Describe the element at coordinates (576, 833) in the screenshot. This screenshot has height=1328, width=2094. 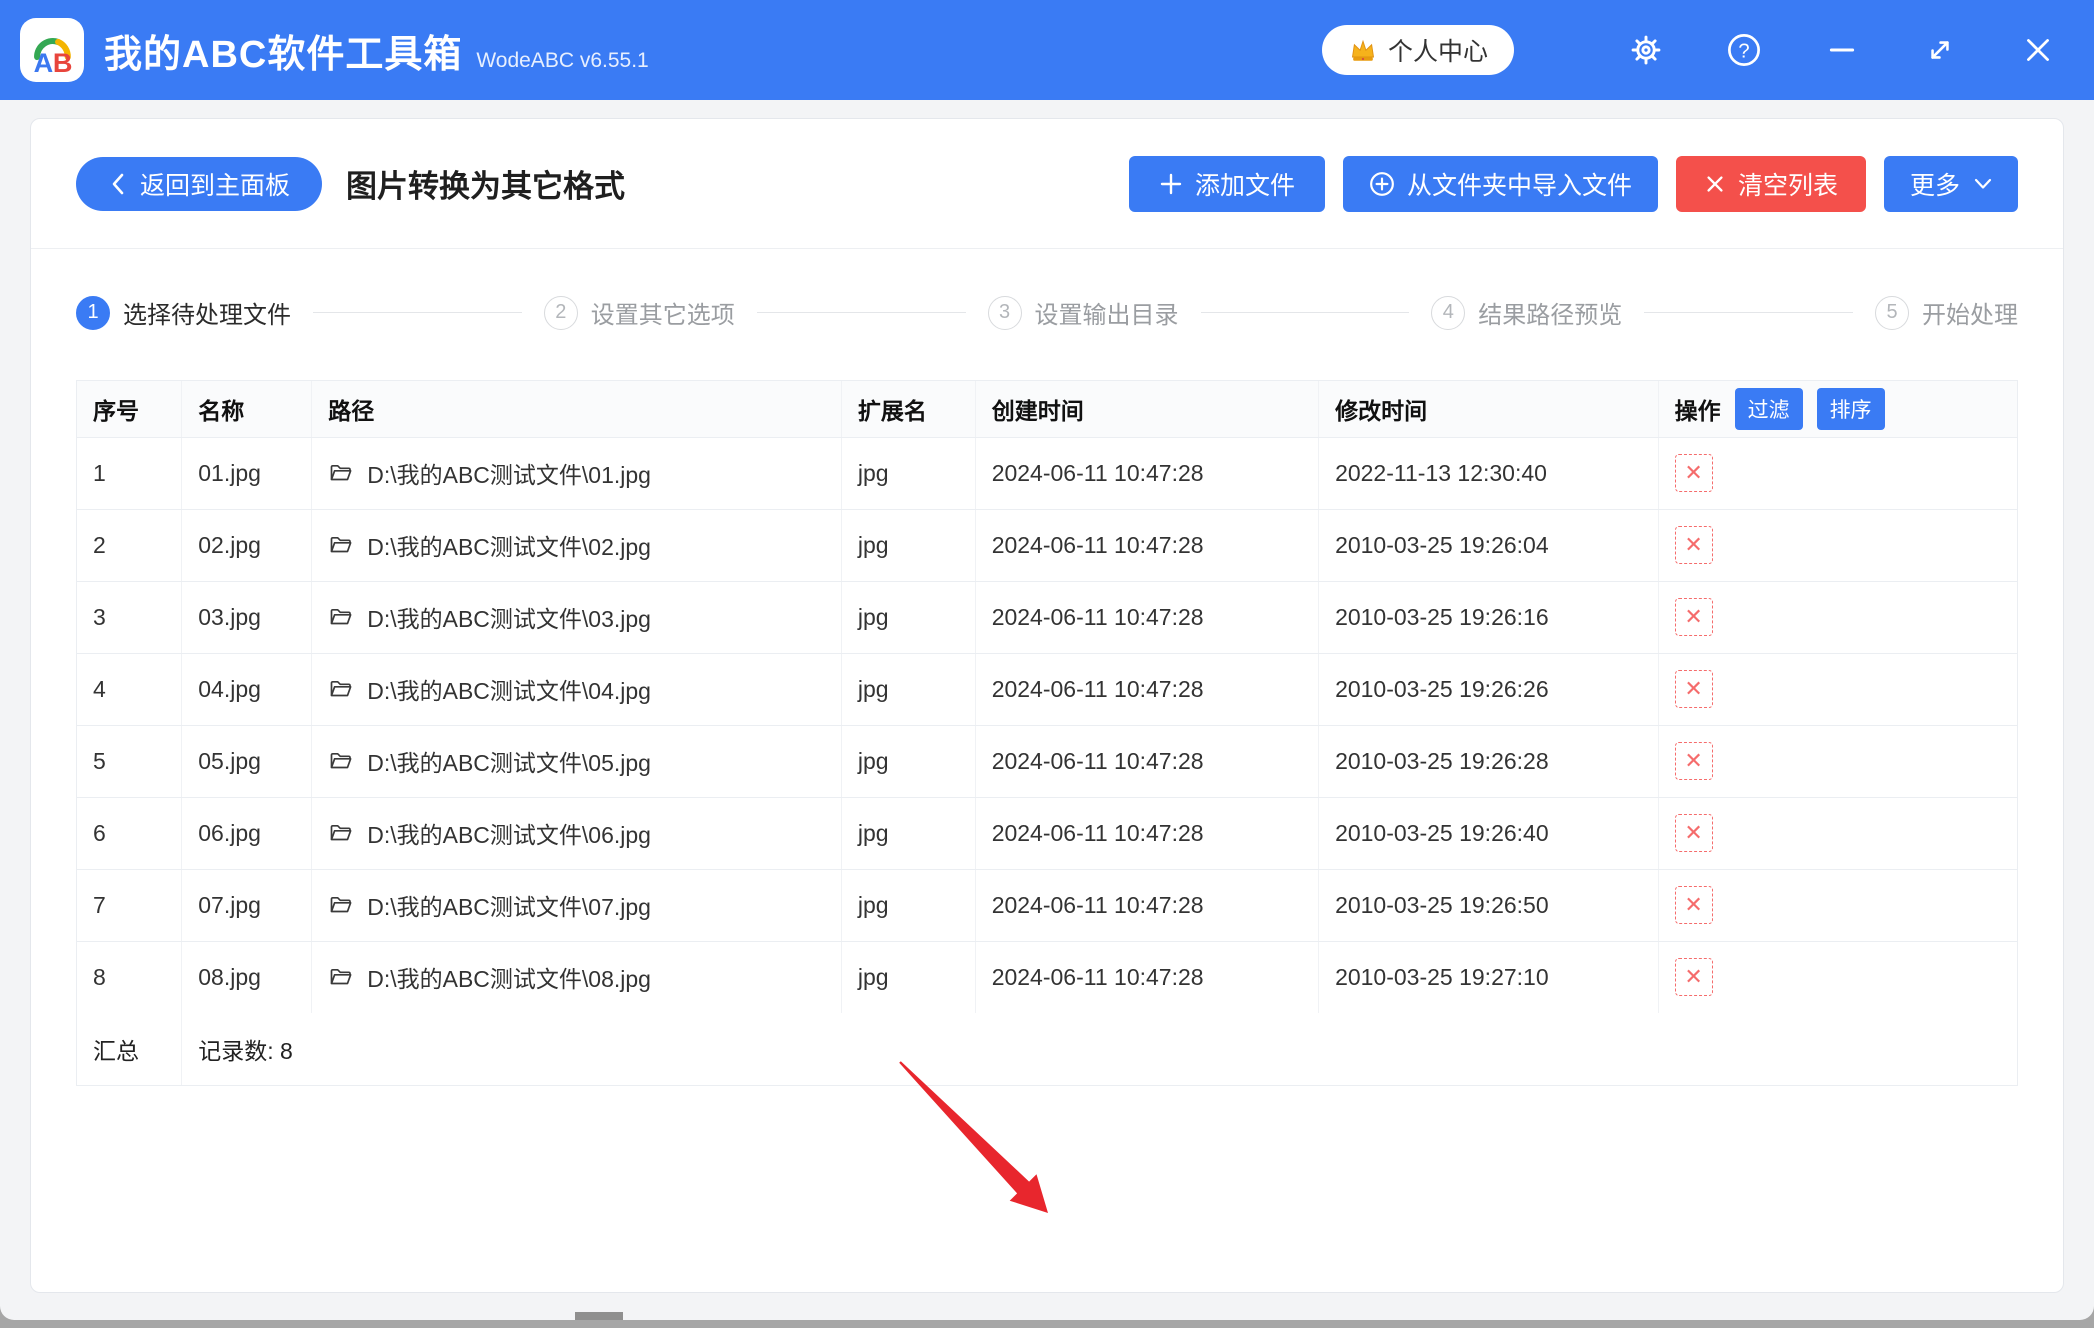
I see `cell-path: D:\我的ABC测试文件\06.jpg` at that location.